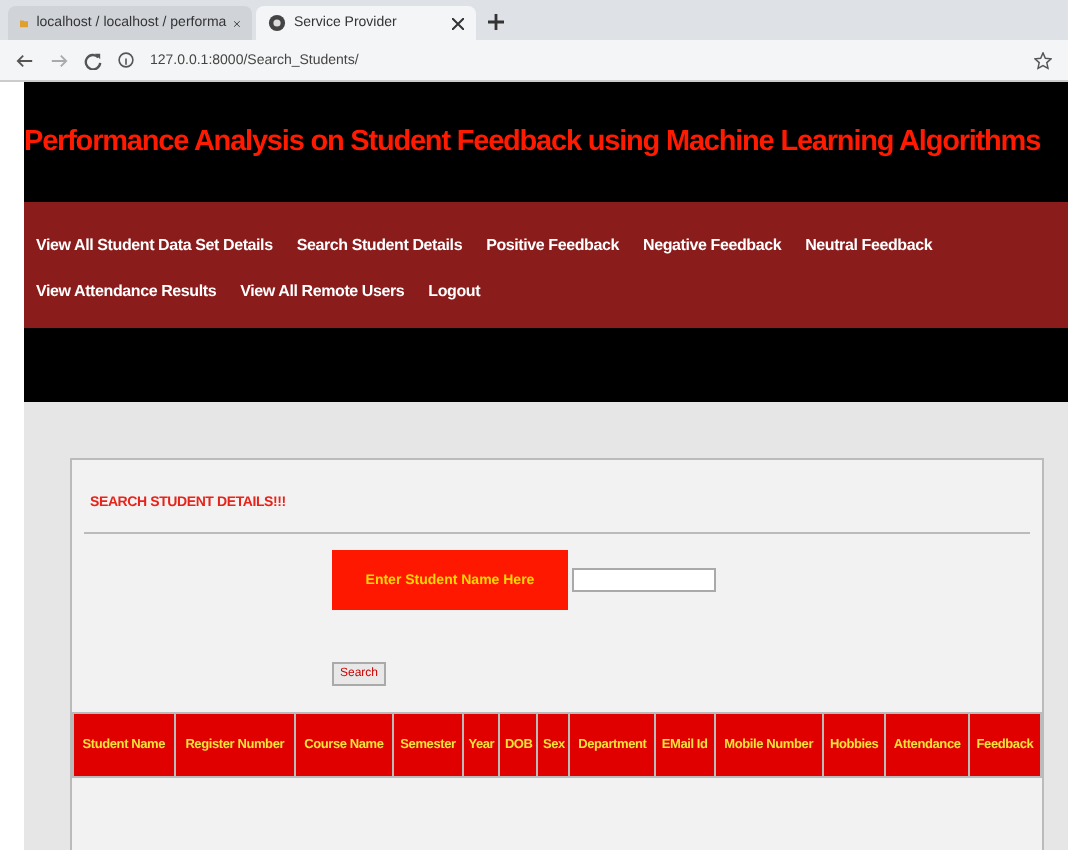 The image size is (1068, 850). I want to click on star-icon, so click(1043, 60).